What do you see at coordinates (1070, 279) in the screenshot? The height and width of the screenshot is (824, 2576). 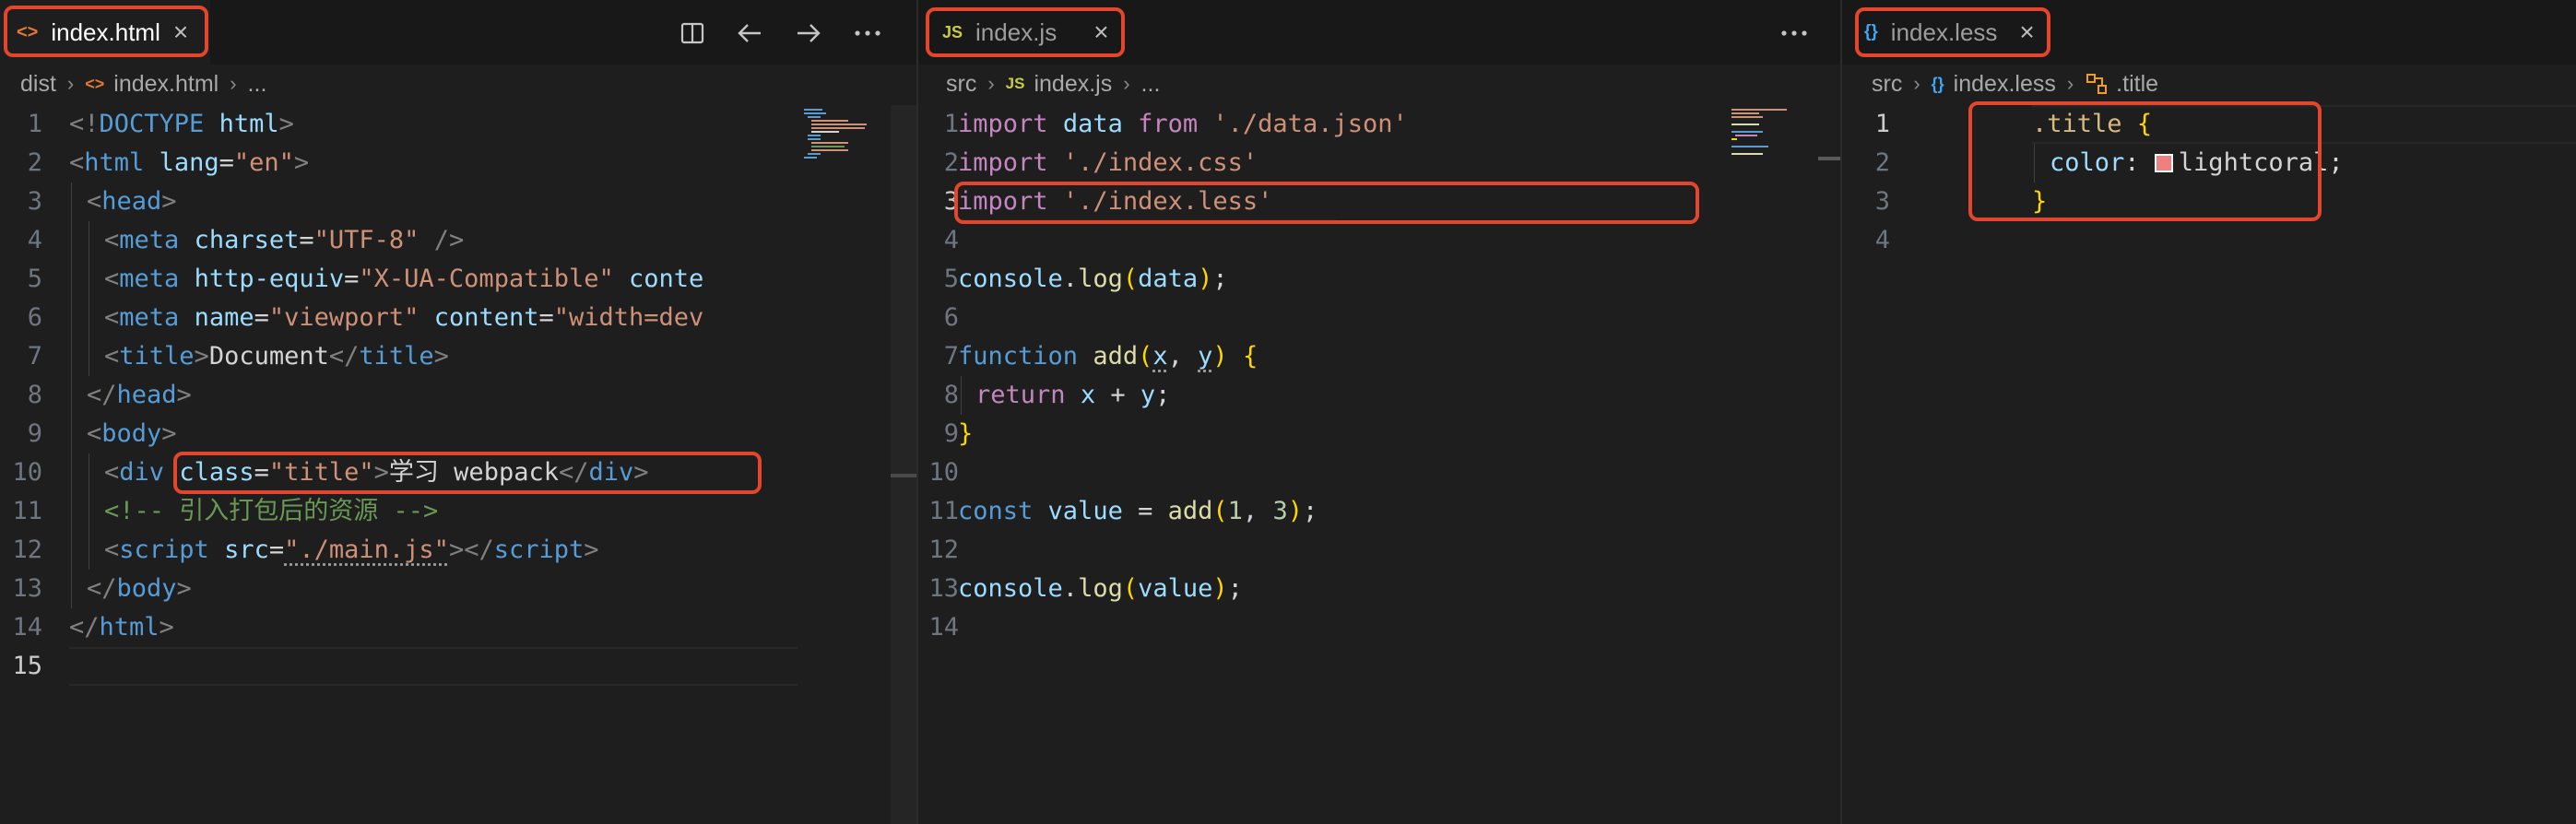 I see `code-token: .` at bounding box center [1070, 279].